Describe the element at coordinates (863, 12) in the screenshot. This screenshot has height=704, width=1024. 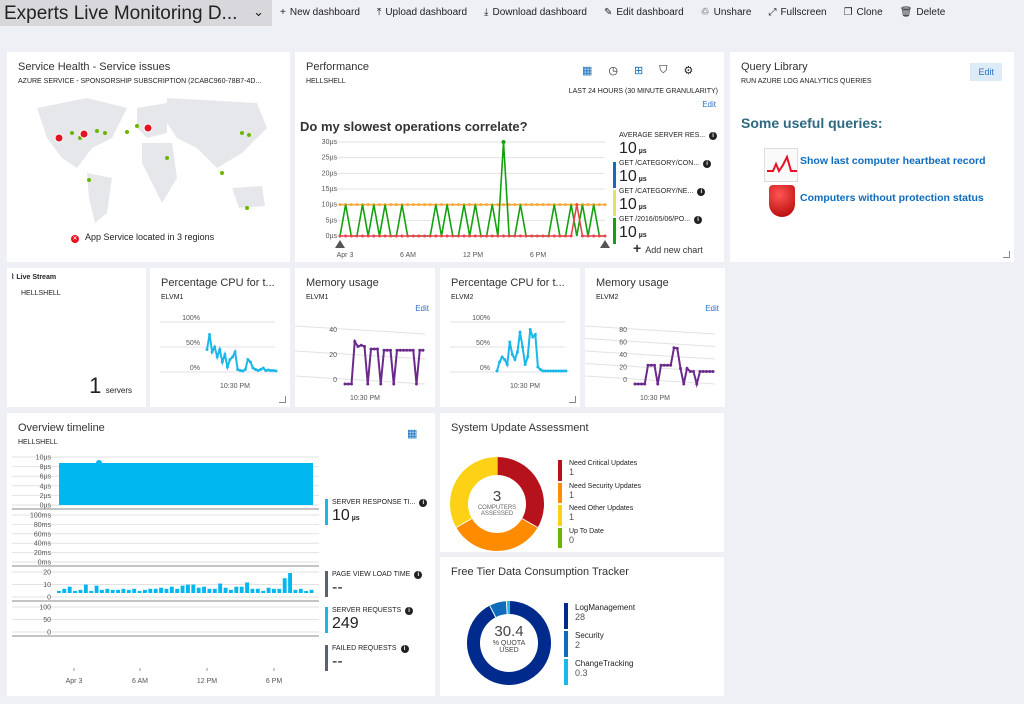
I see `cmd-clone: ❐ Clone` at that location.